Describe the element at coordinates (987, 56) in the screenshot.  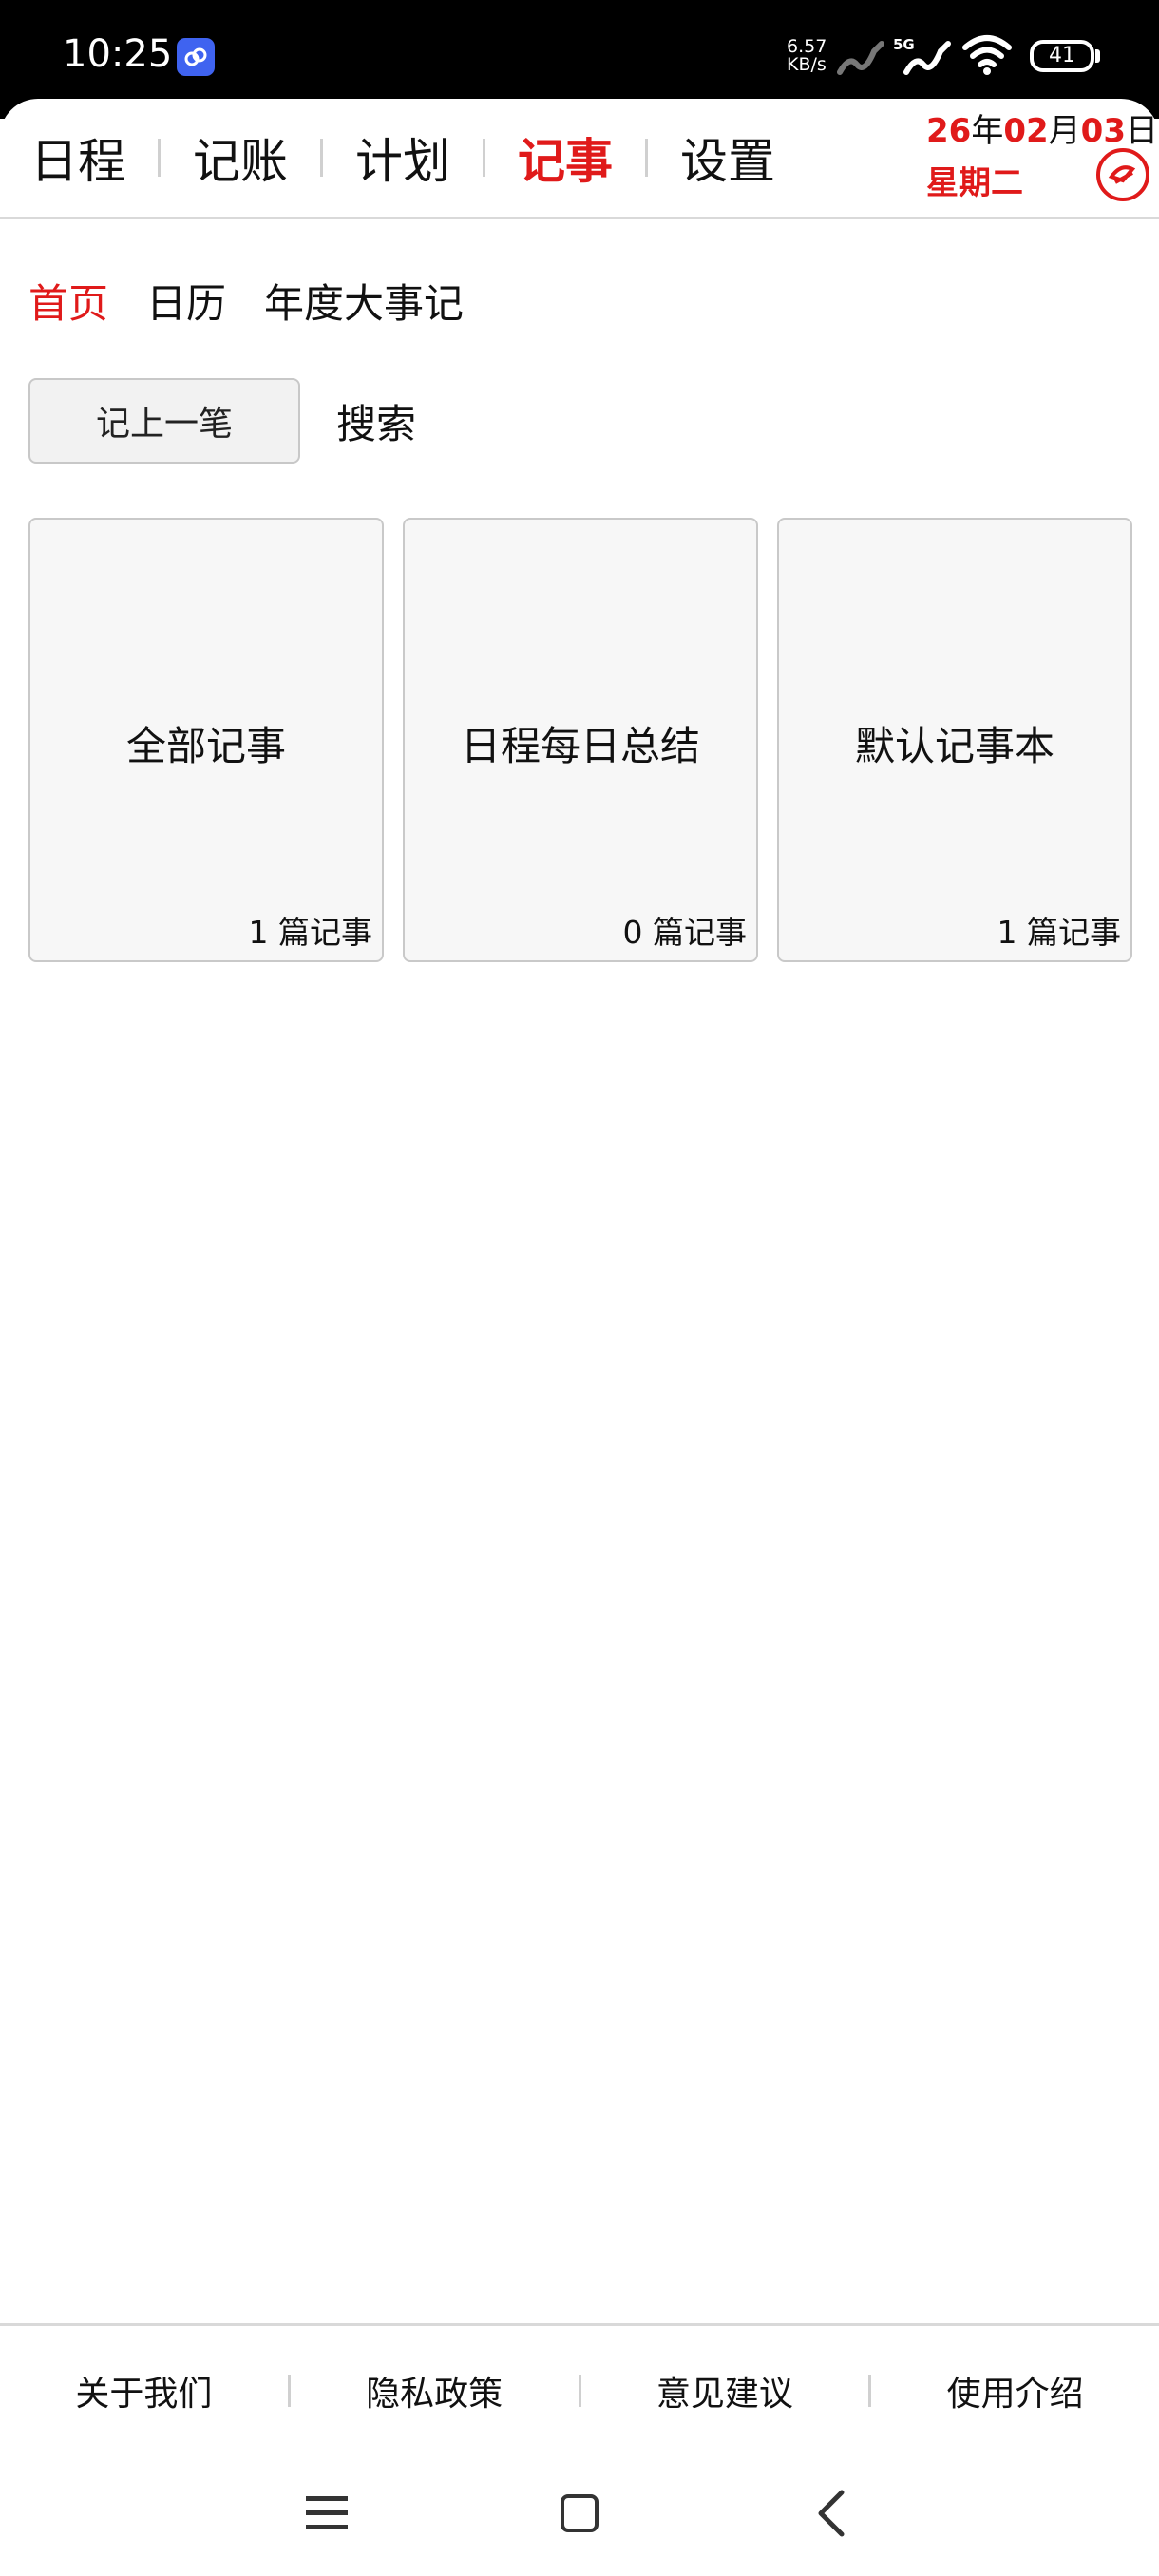
I see `wifi-icon` at that location.